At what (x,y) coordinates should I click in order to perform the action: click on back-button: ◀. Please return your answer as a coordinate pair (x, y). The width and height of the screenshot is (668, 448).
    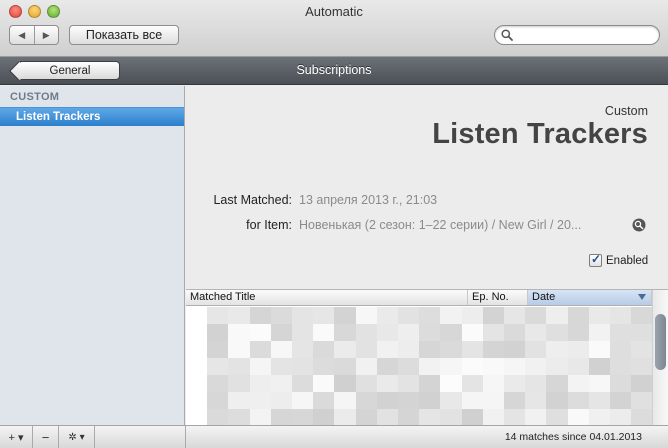
    Looking at the image, I should click on (22, 35).